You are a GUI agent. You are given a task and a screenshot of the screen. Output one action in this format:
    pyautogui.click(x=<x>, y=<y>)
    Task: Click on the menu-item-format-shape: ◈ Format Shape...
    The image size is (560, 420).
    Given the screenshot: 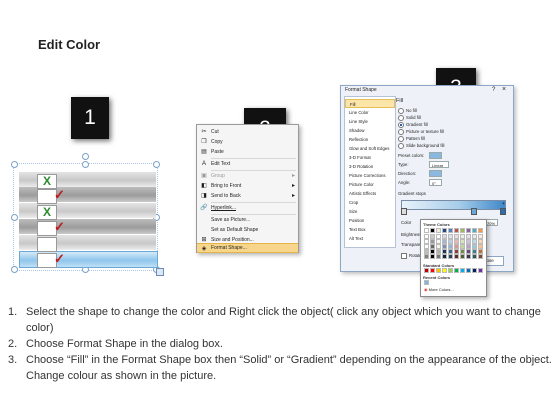 What is the action you would take?
    pyautogui.click(x=247, y=248)
    